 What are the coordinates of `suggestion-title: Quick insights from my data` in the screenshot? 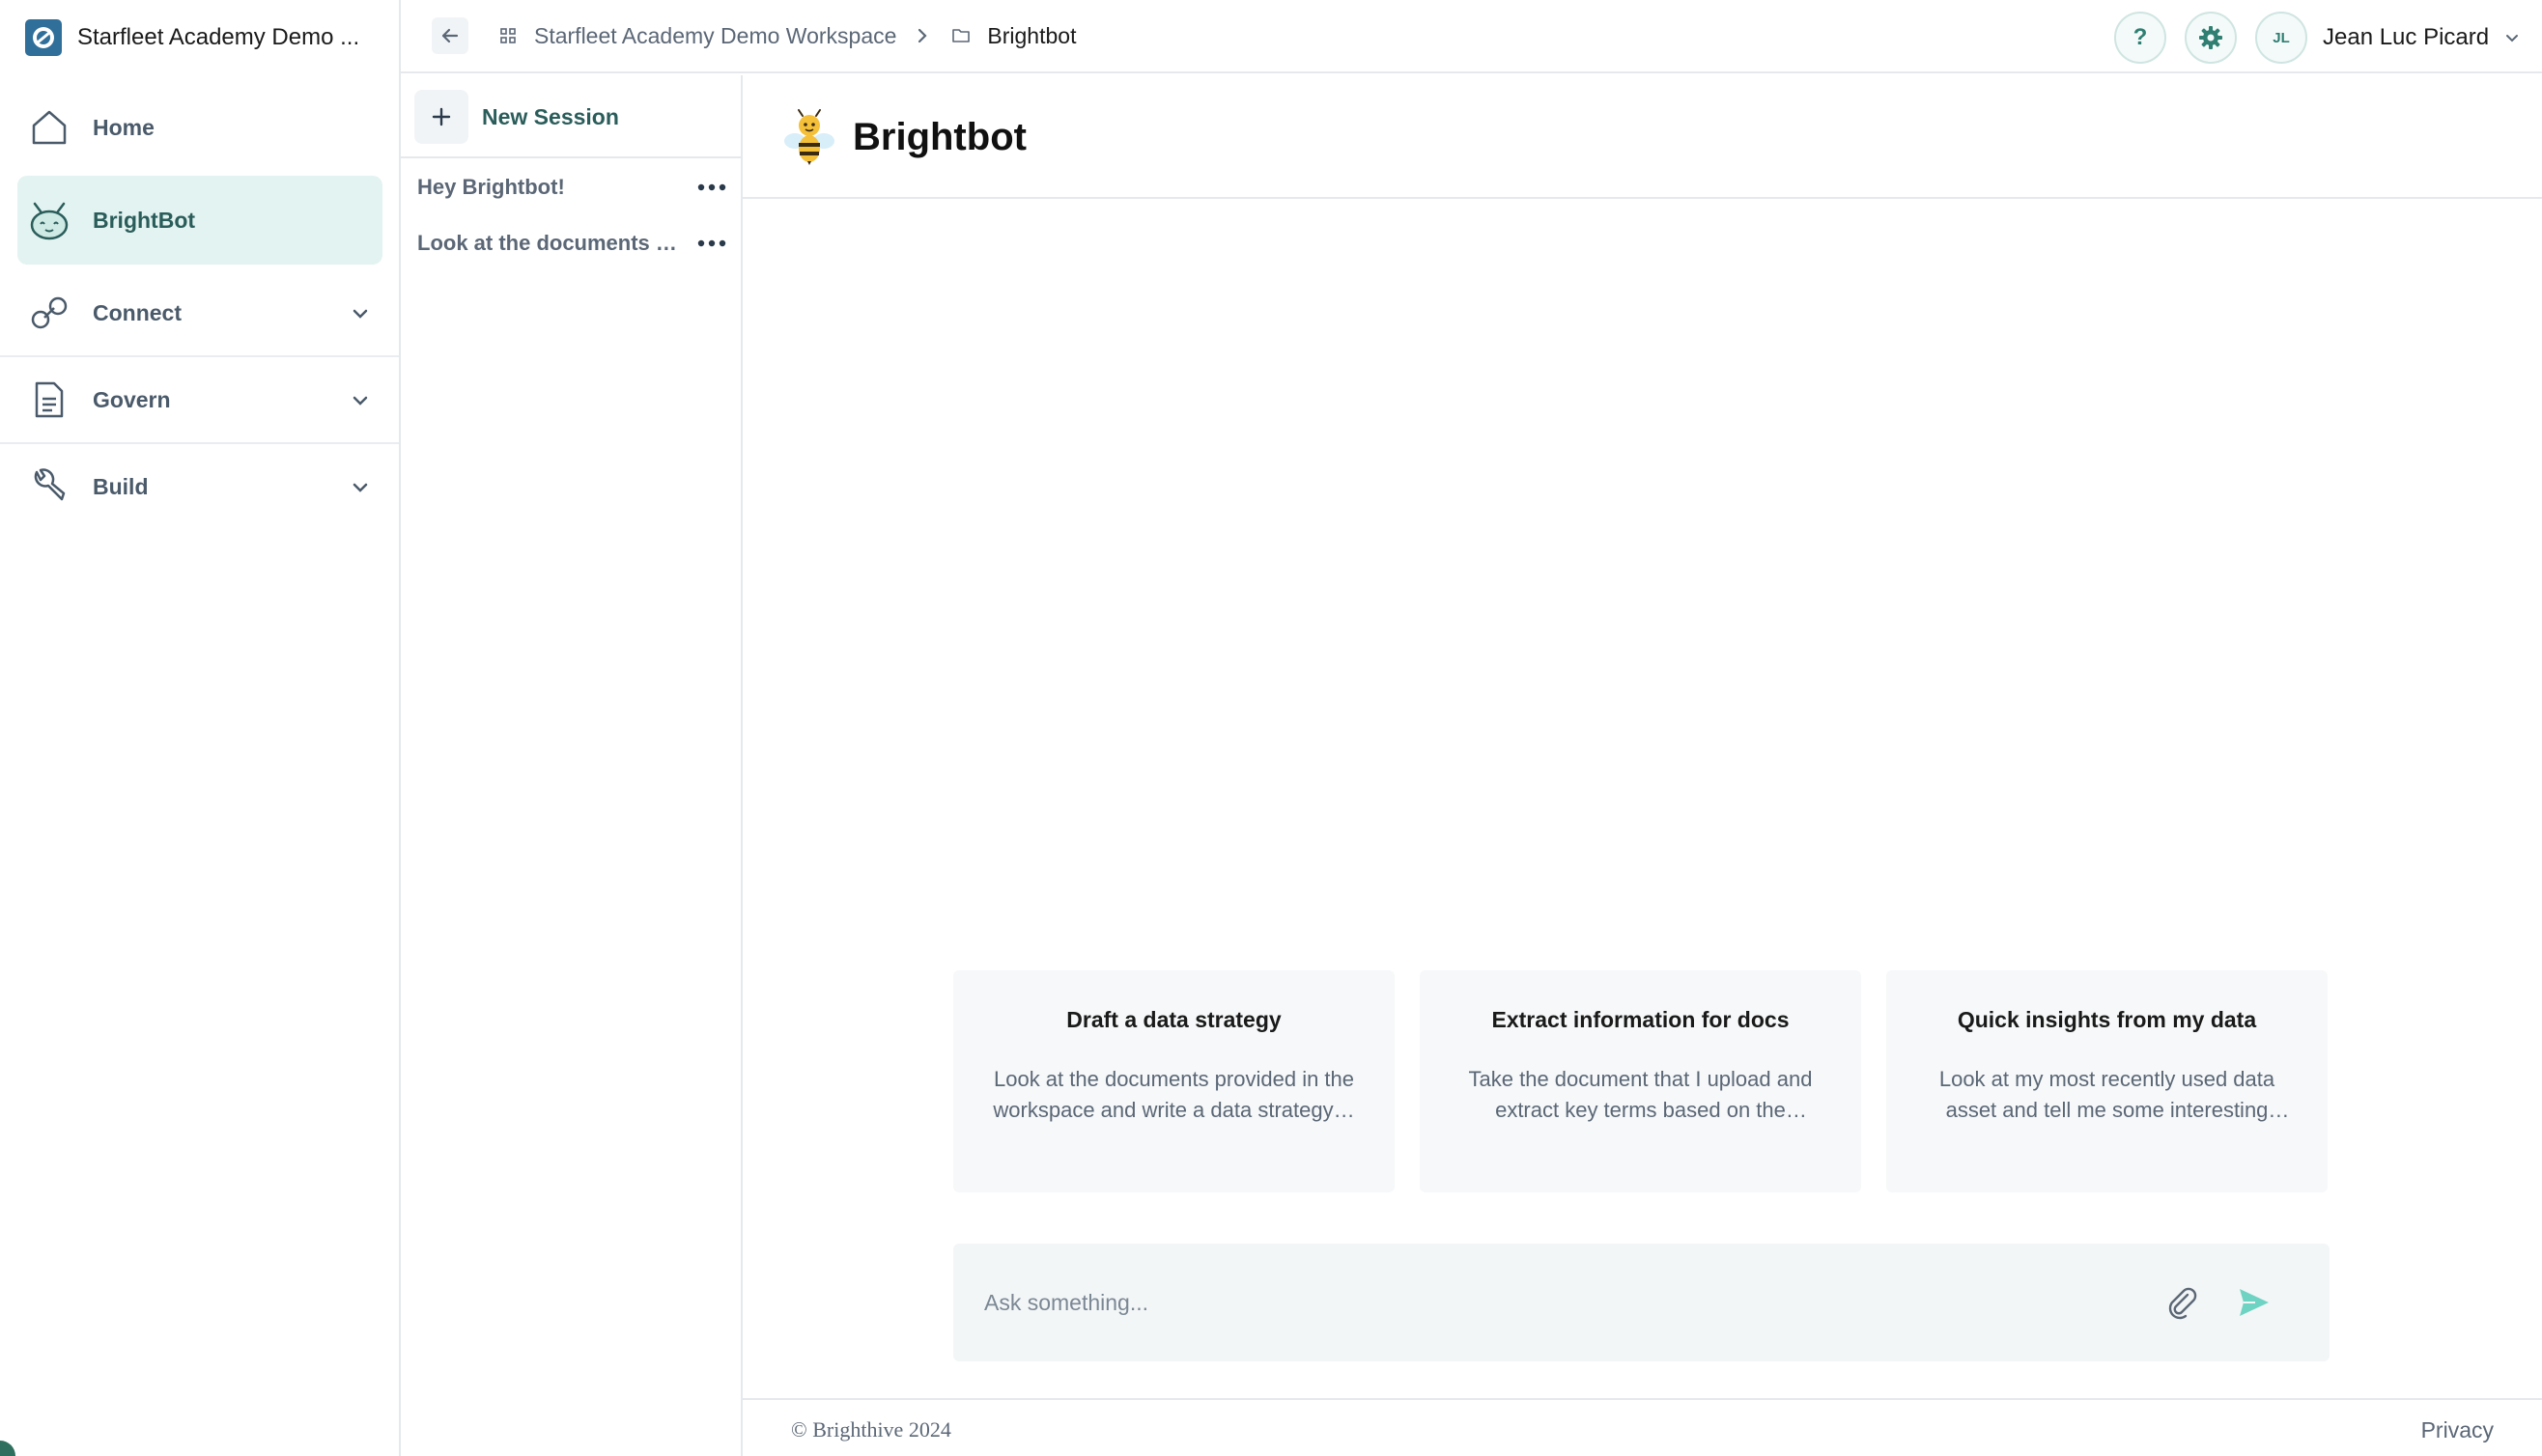 It's located at (2107, 1020).